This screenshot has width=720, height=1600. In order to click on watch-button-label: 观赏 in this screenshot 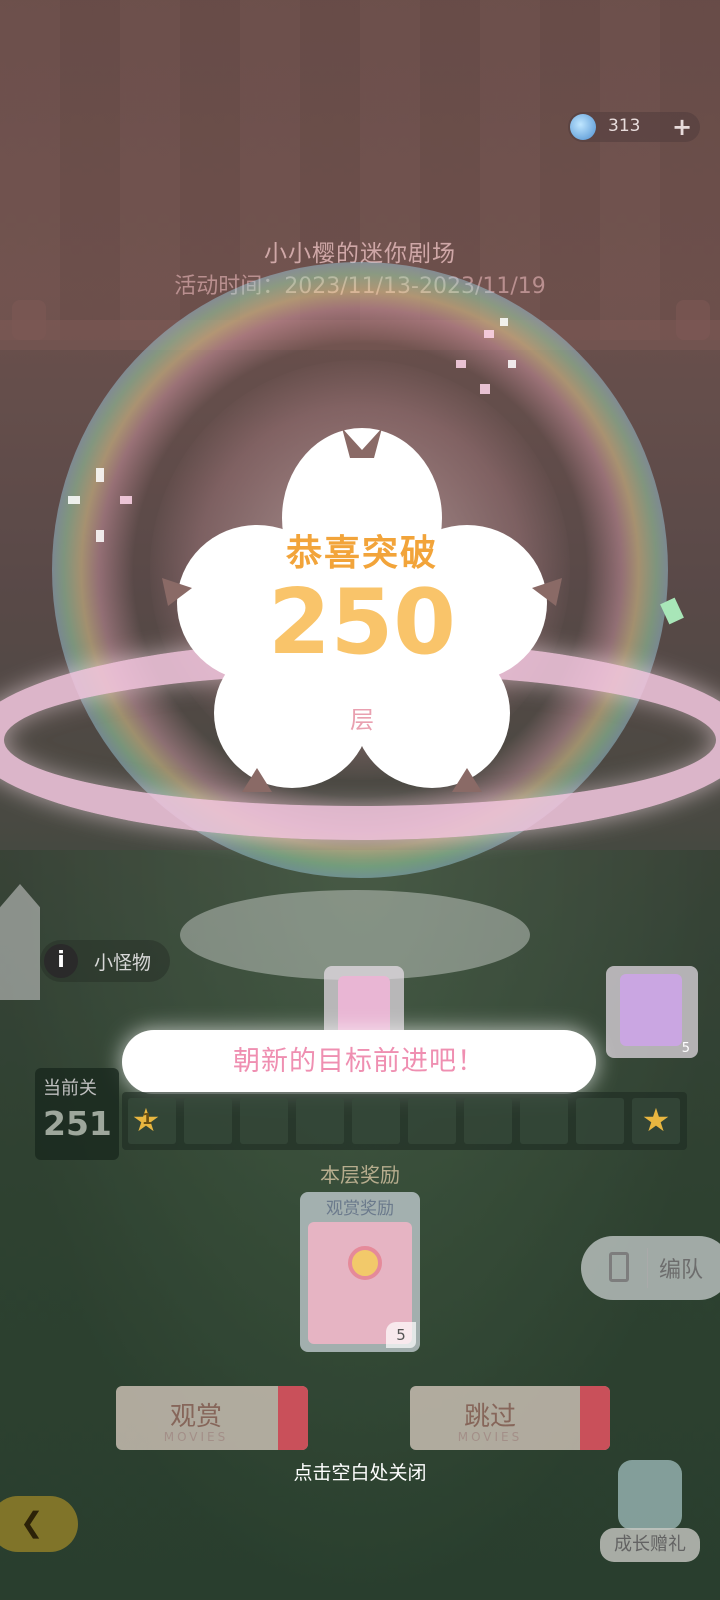, I will do `click(195, 1417)`.